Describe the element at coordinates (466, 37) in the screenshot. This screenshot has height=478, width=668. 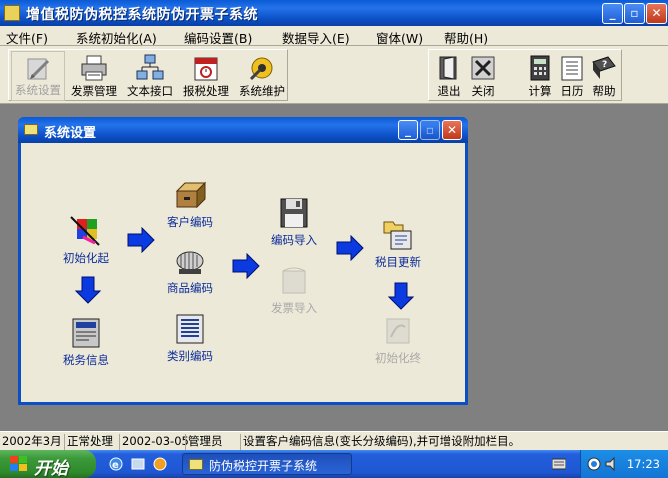
I see `menu-help: 帮助(H)` at that location.